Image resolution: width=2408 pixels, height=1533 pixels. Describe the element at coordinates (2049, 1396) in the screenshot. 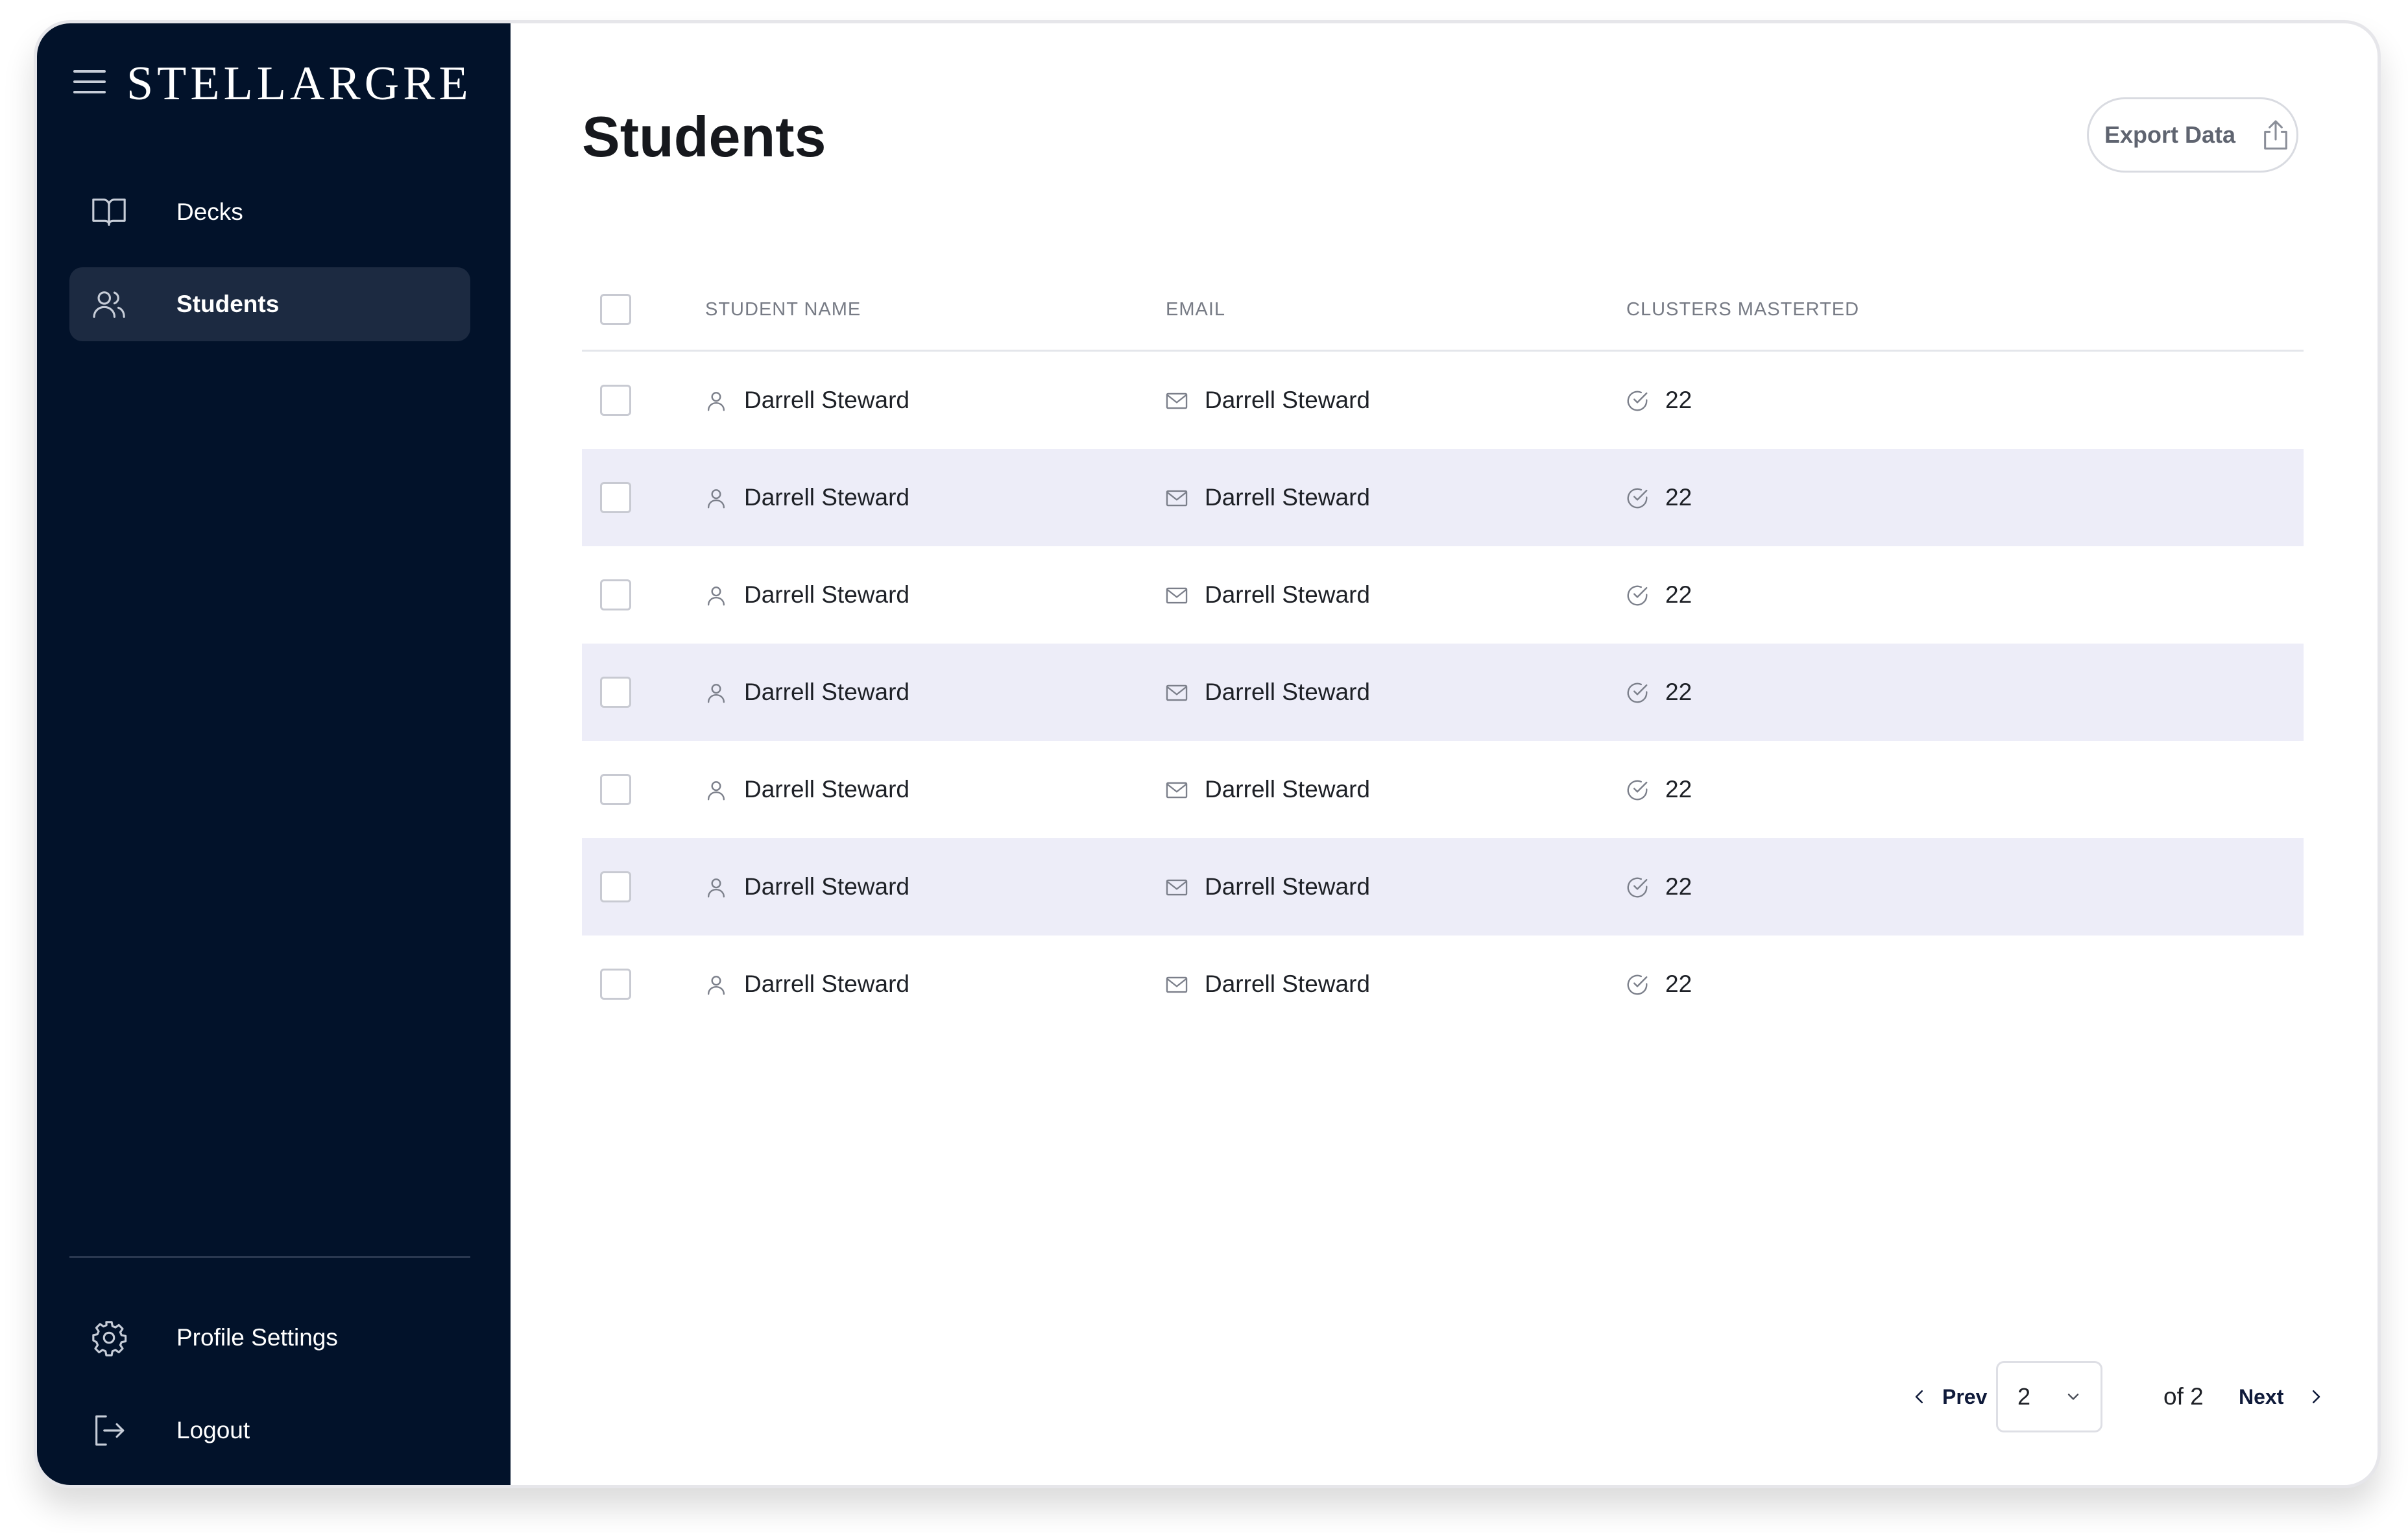

I see `page-select: 2` at that location.